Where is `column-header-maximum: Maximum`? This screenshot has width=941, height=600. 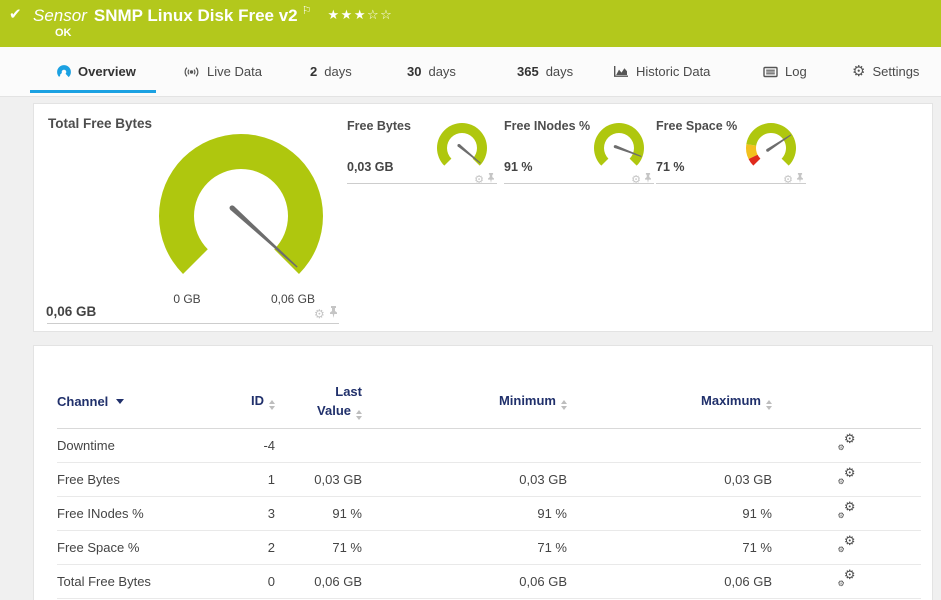 column-header-maximum: Maximum is located at coordinates (669, 401).